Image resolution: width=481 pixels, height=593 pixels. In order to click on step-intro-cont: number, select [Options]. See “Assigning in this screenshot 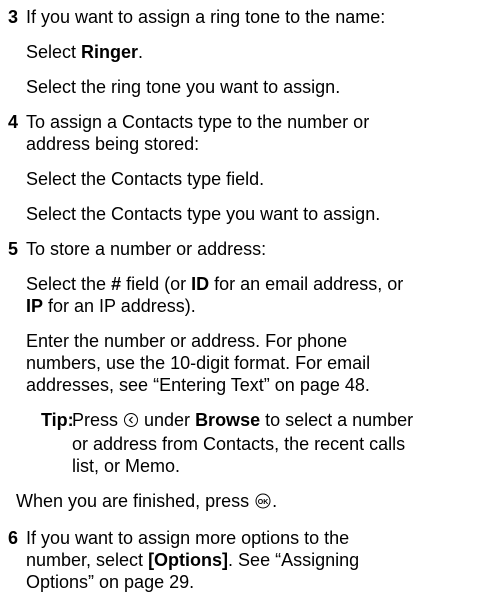, I will do `click(253, 560)`.